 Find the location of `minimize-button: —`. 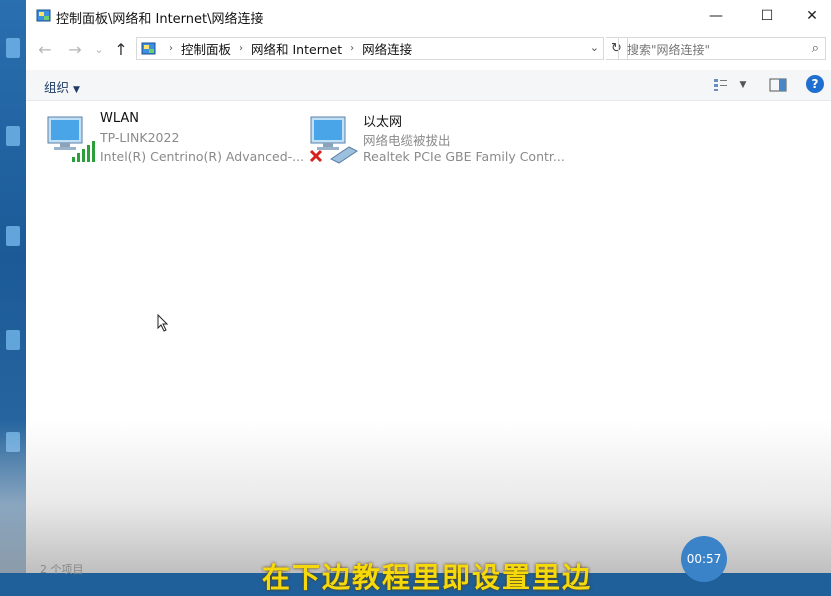

minimize-button: — is located at coordinates (716, 16).